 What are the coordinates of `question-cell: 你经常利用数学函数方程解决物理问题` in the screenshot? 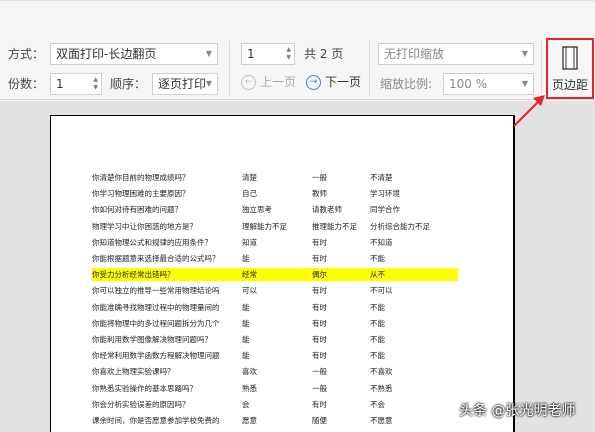 It's located at (156, 356).